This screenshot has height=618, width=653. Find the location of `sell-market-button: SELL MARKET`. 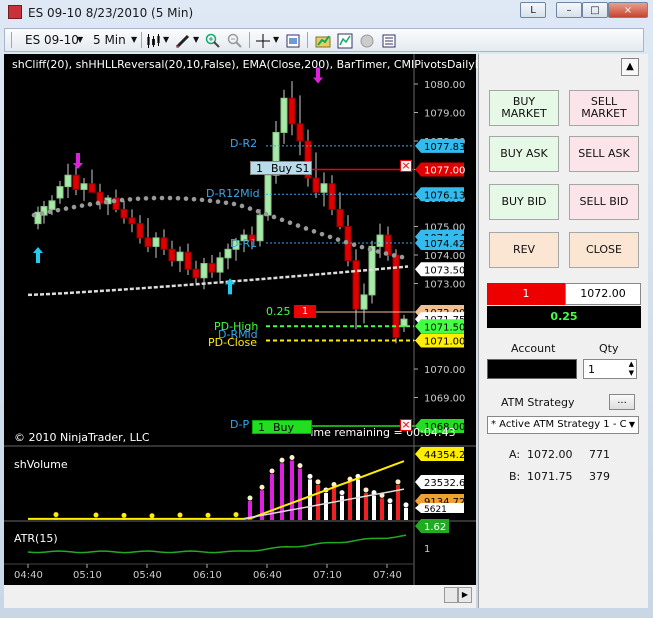

sell-market-button: SELL MARKET is located at coordinates (604, 108).